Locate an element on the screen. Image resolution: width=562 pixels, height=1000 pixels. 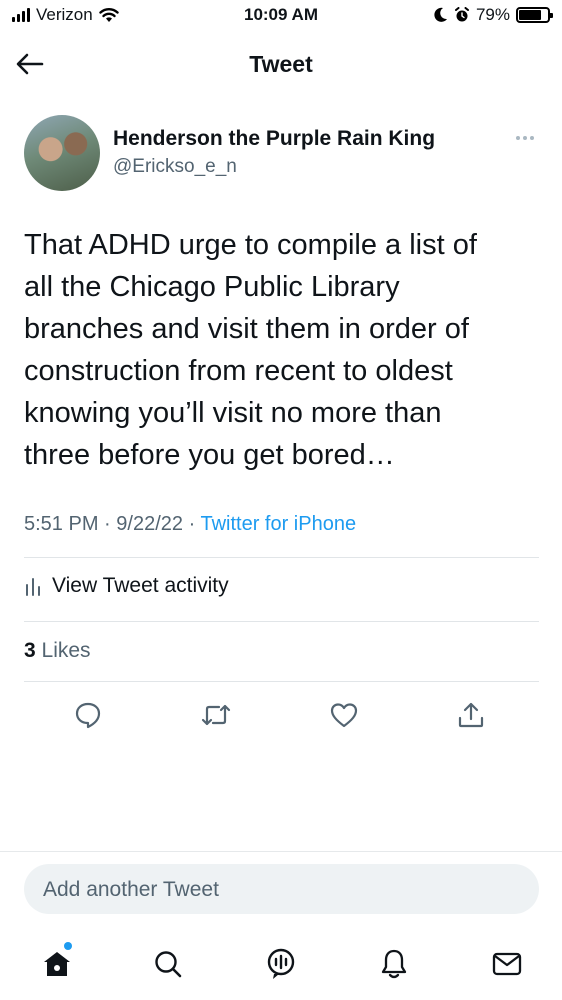
tab-search is located at coordinates (168, 964).